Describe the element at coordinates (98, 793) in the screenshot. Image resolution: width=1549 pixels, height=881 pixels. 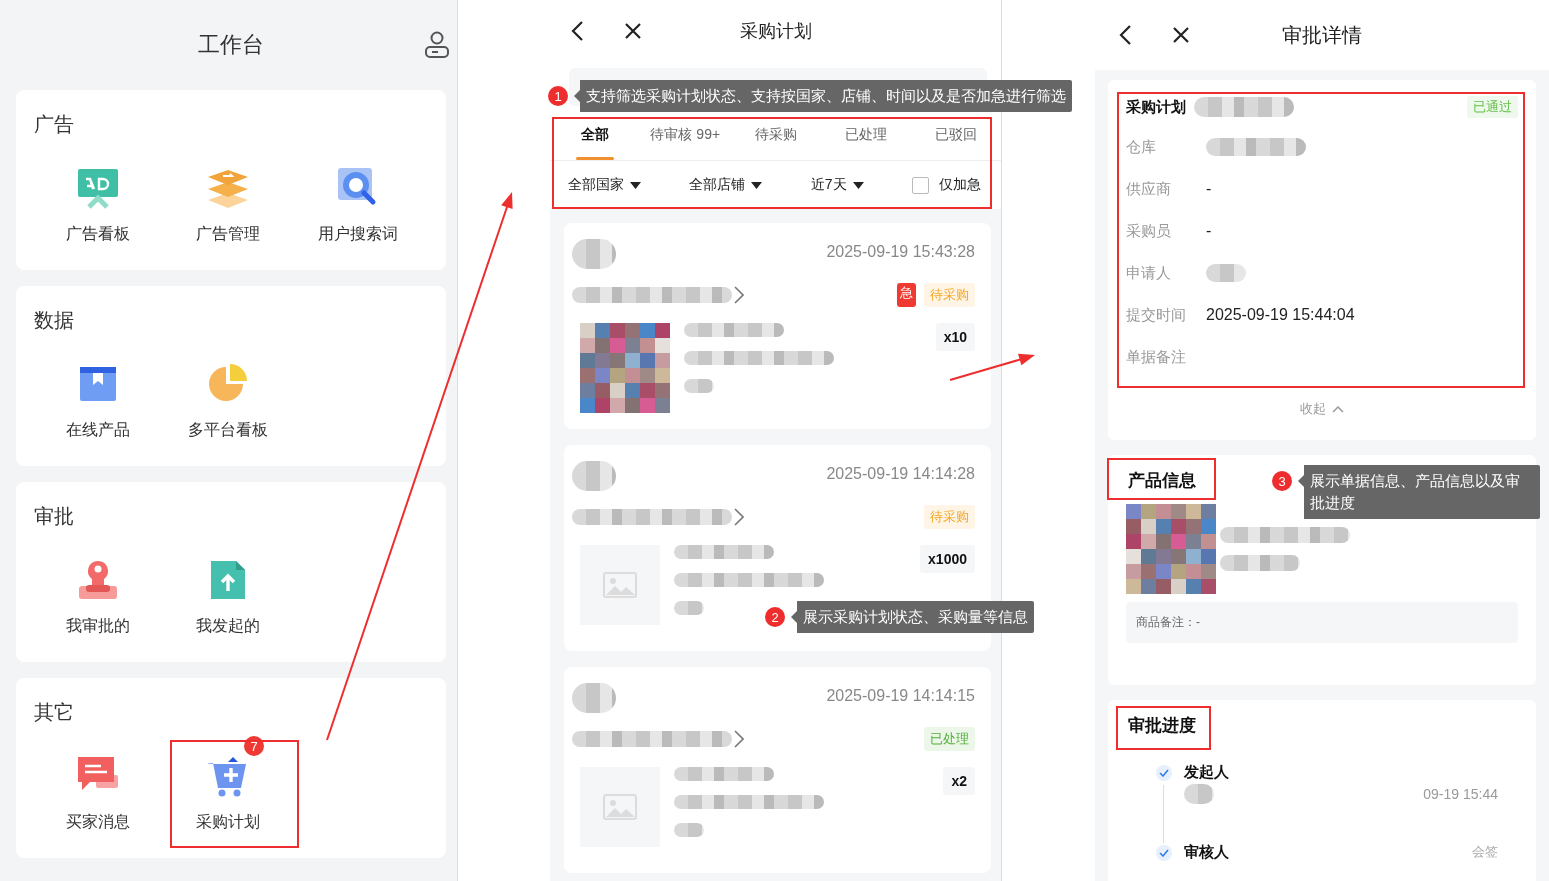
I see `app-shortcut: 买家消息` at that location.